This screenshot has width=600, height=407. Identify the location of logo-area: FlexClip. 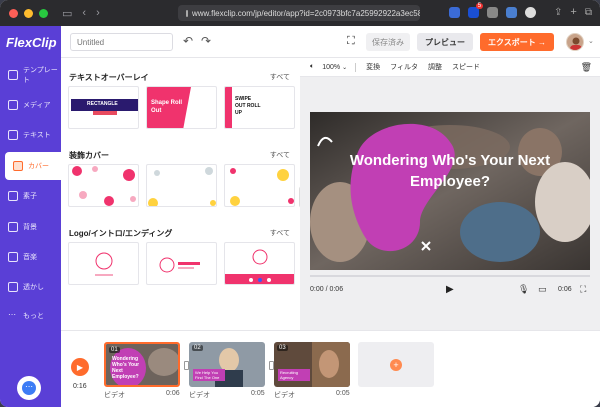
(30, 42).